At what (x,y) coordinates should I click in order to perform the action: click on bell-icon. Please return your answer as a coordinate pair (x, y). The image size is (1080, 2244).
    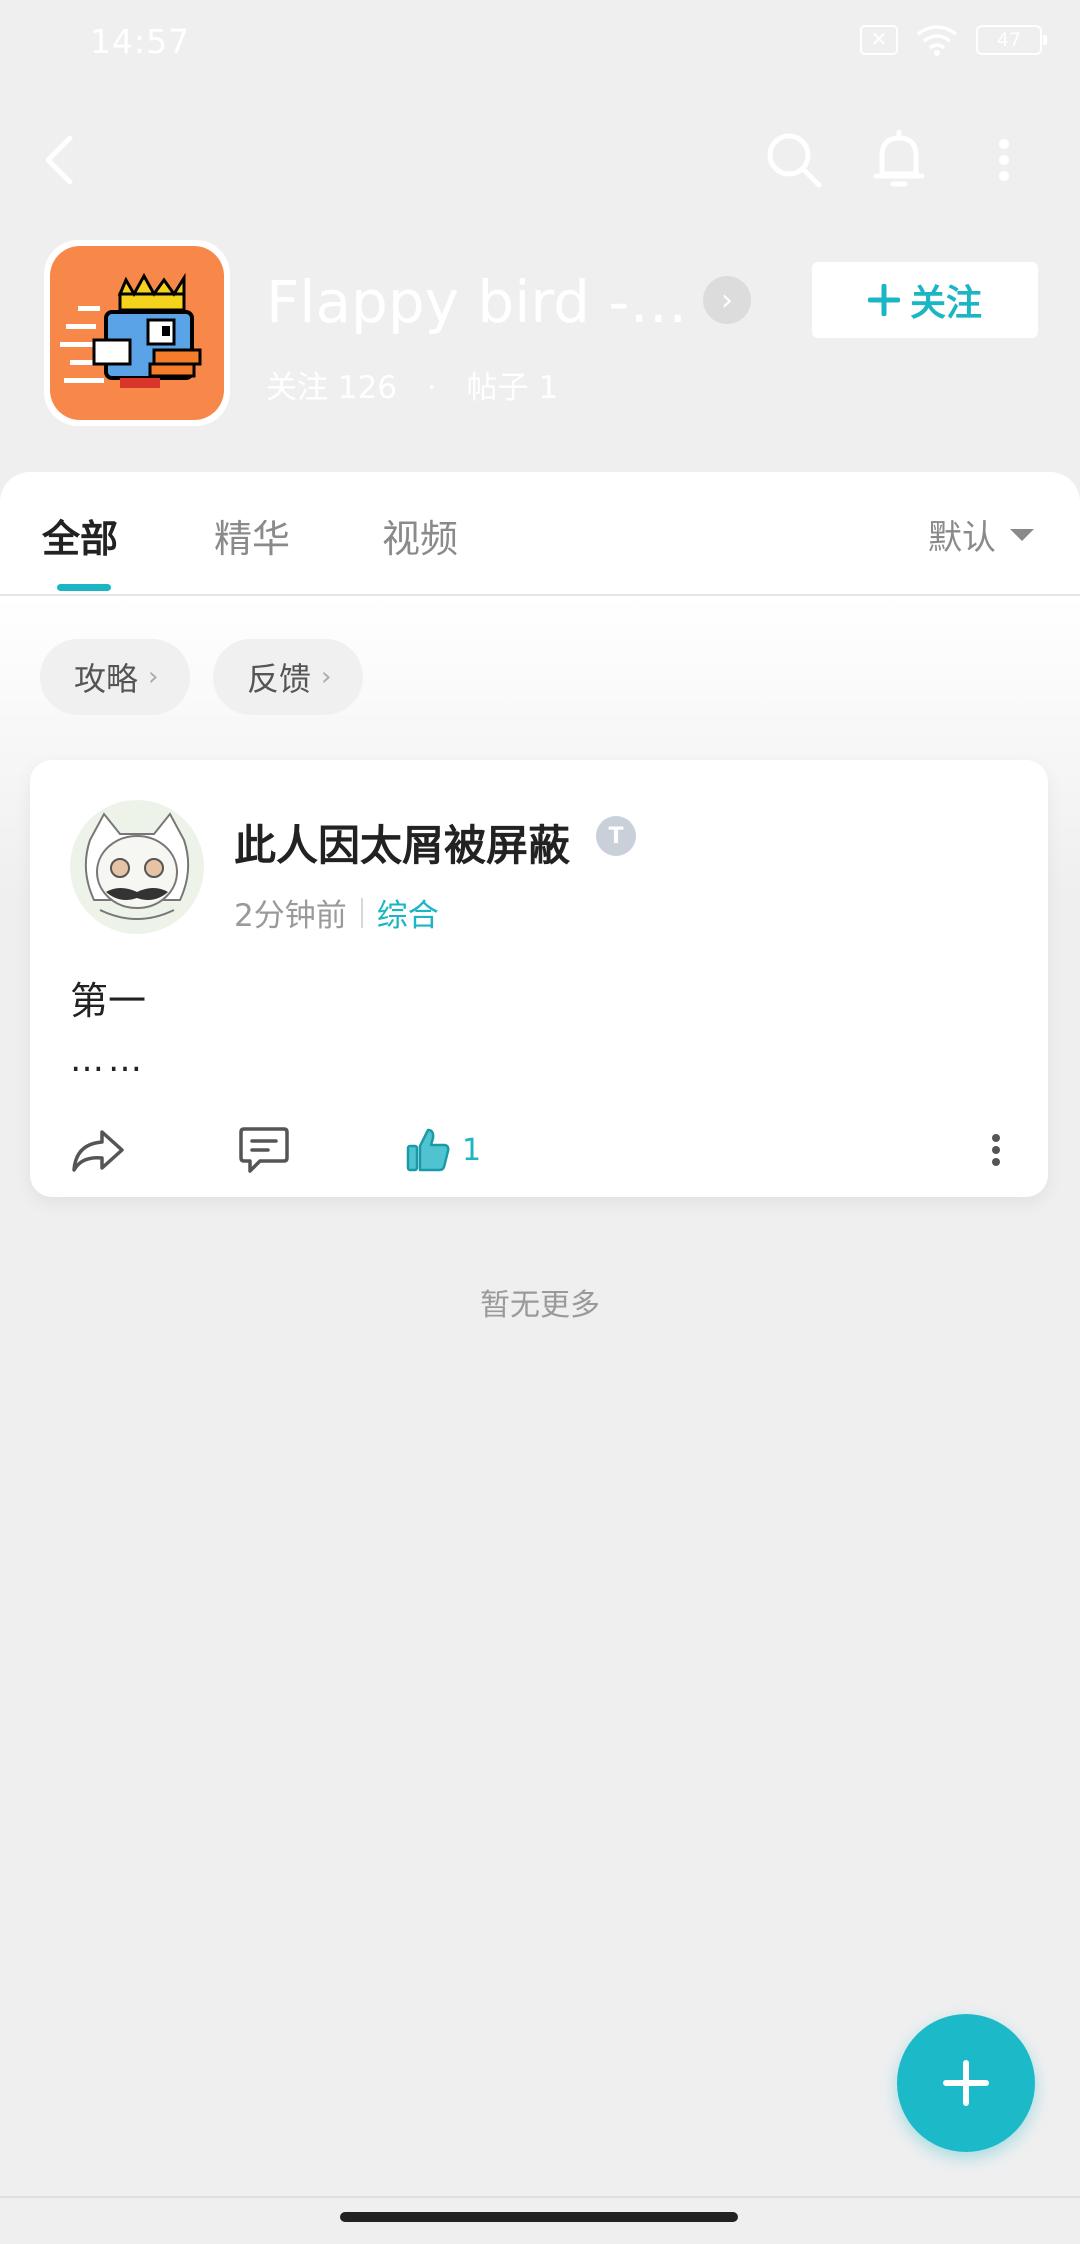
    Looking at the image, I should click on (899, 158).